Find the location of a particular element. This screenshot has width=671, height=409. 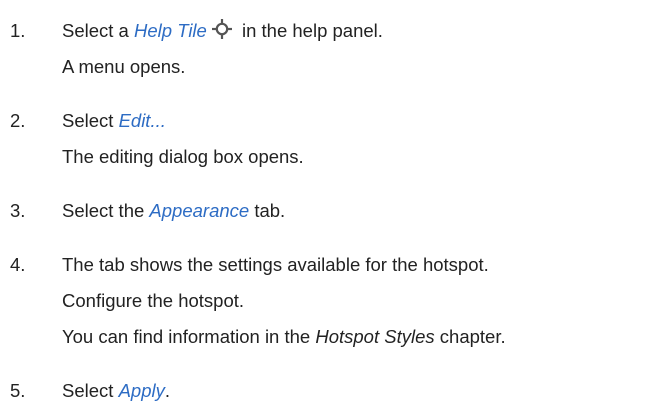

step-note-post: chapter. is located at coordinates (470, 336).